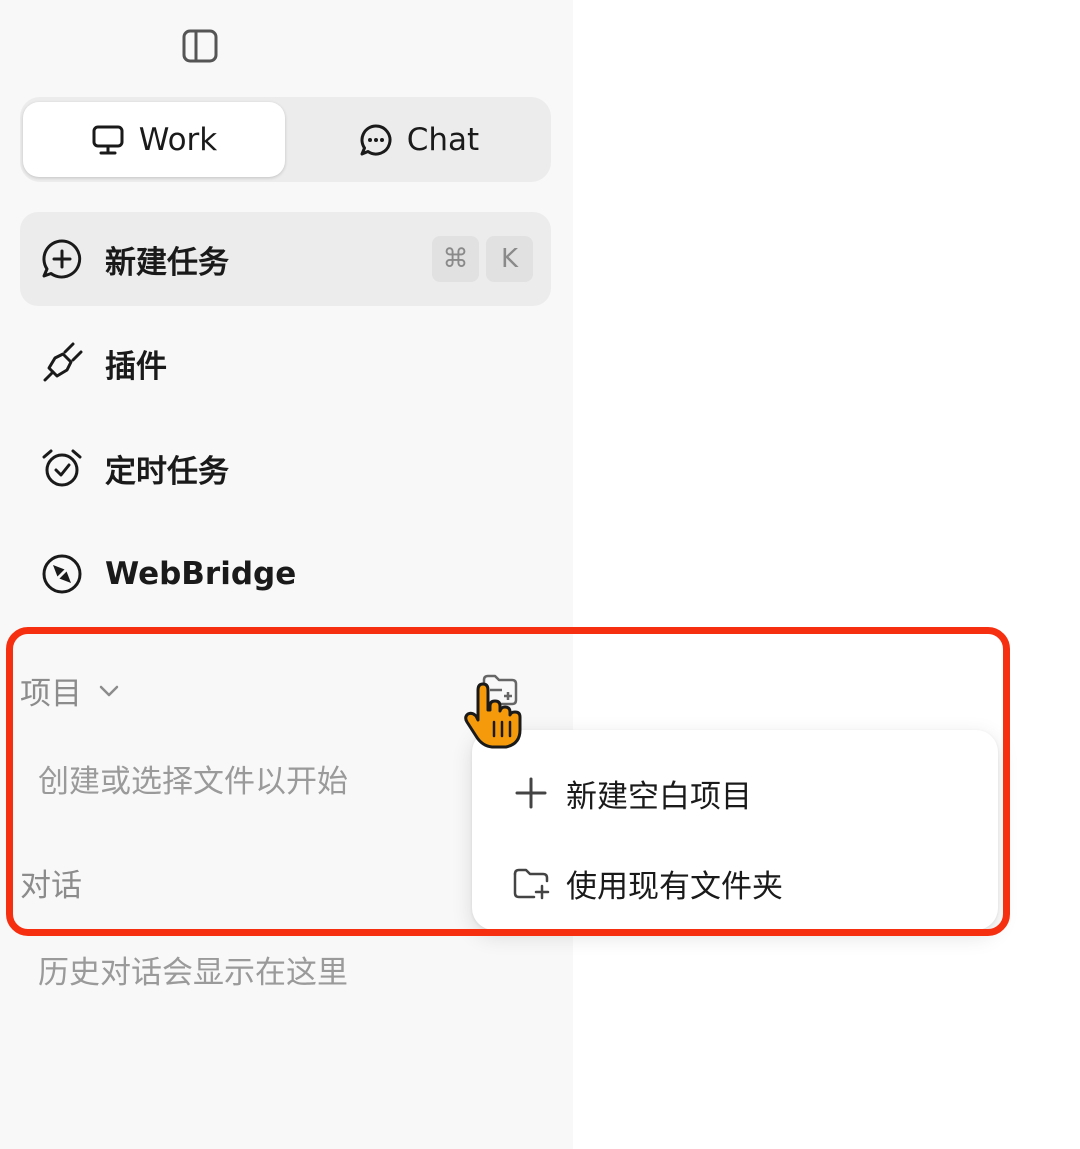 The image size is (1080, 1149). I want to click on sidebar-item-label: 定时任务, so click(167, 471).